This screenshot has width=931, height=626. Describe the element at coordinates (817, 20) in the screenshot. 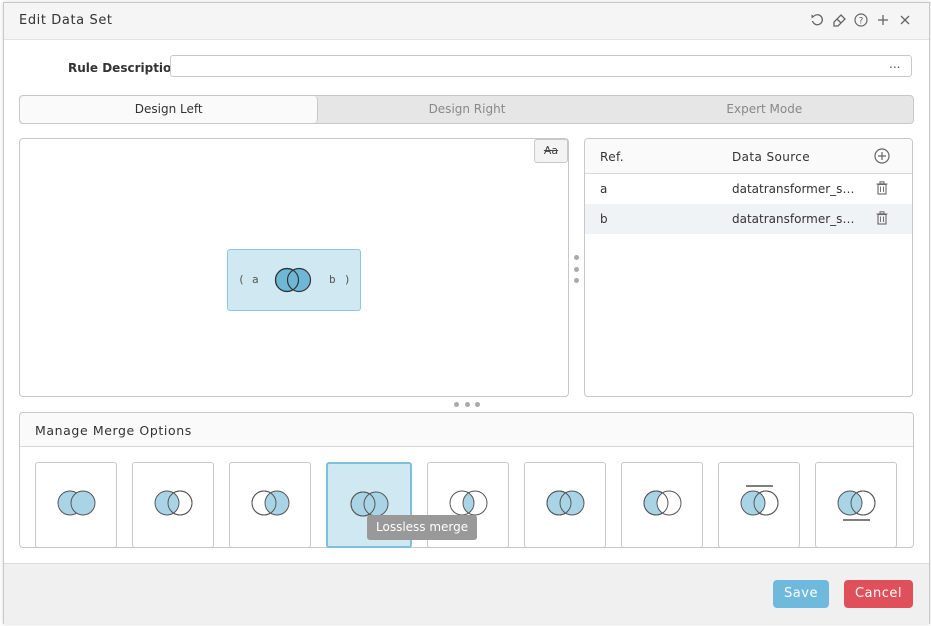

I see `undo-icon` at that location.